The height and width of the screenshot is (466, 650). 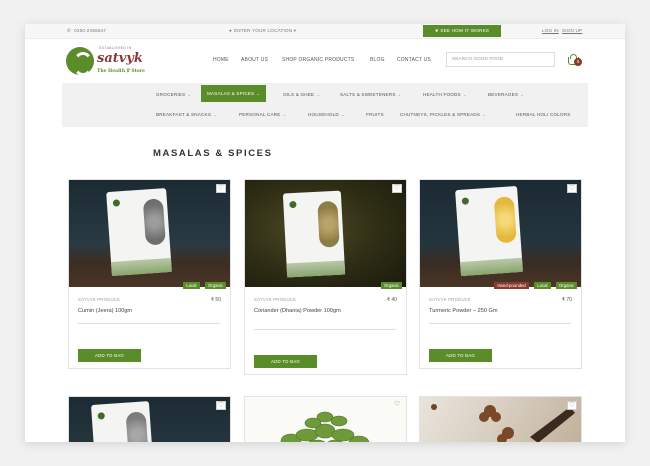 What do you see at coordinates (325, 426) in the screenshot?
I see `cardamom-image` at bounding box center [325, 426].